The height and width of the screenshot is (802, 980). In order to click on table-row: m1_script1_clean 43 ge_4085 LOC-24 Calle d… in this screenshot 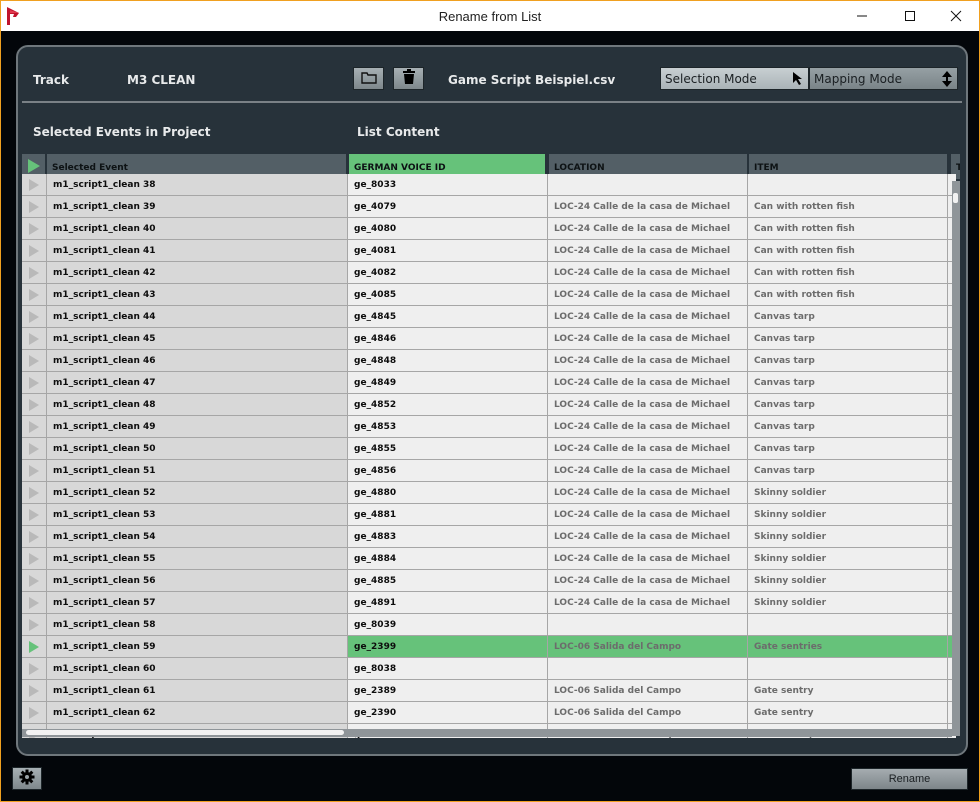, I will do `click(489, 295)`.